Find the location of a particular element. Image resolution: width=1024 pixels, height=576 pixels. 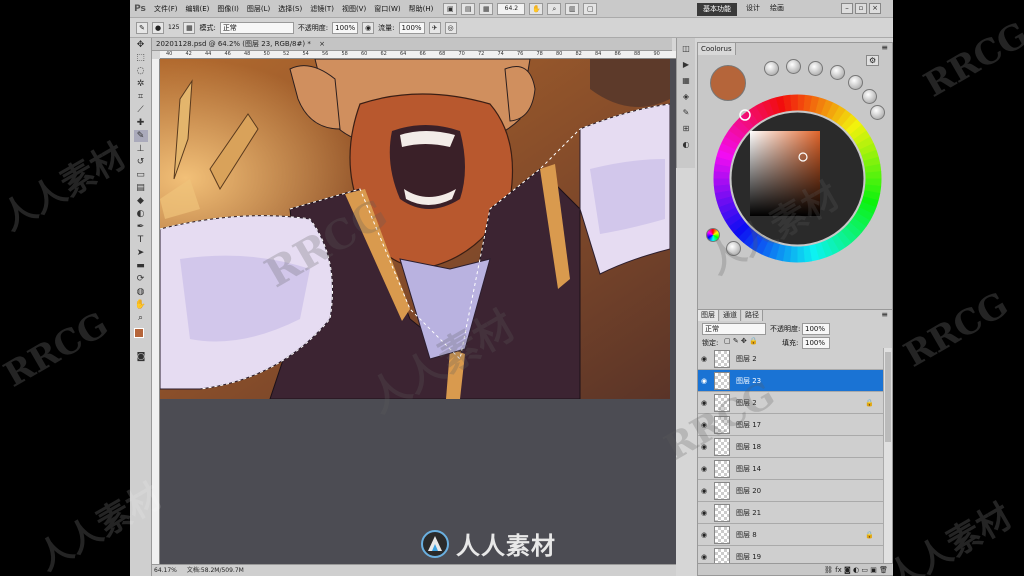

pen-tool-icon: ✒ is located at coordinates (141, 227).